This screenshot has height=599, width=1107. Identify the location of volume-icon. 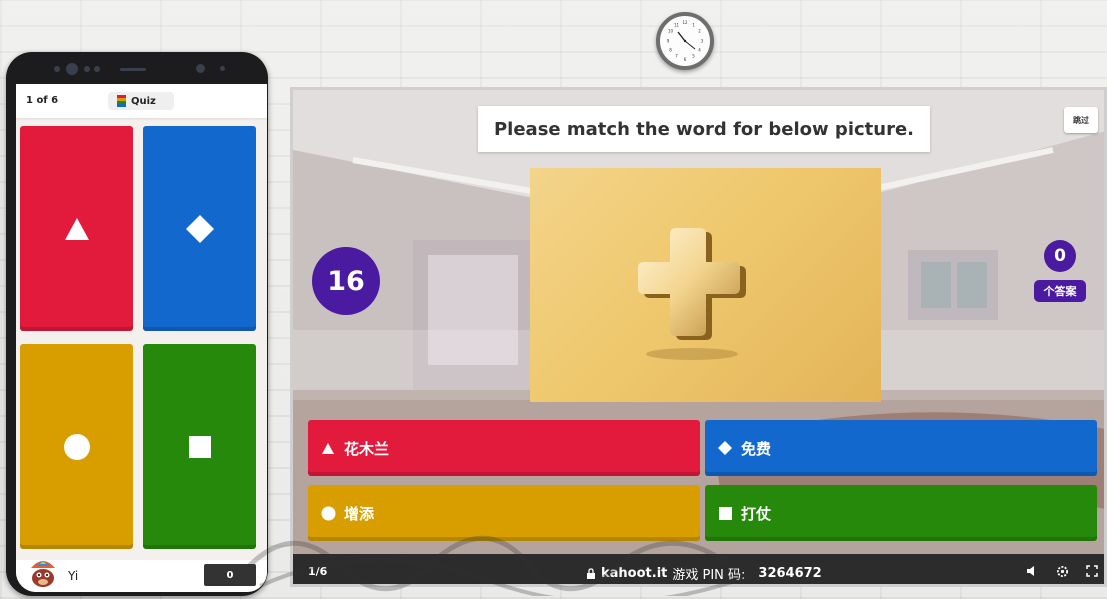
(1032, 571).